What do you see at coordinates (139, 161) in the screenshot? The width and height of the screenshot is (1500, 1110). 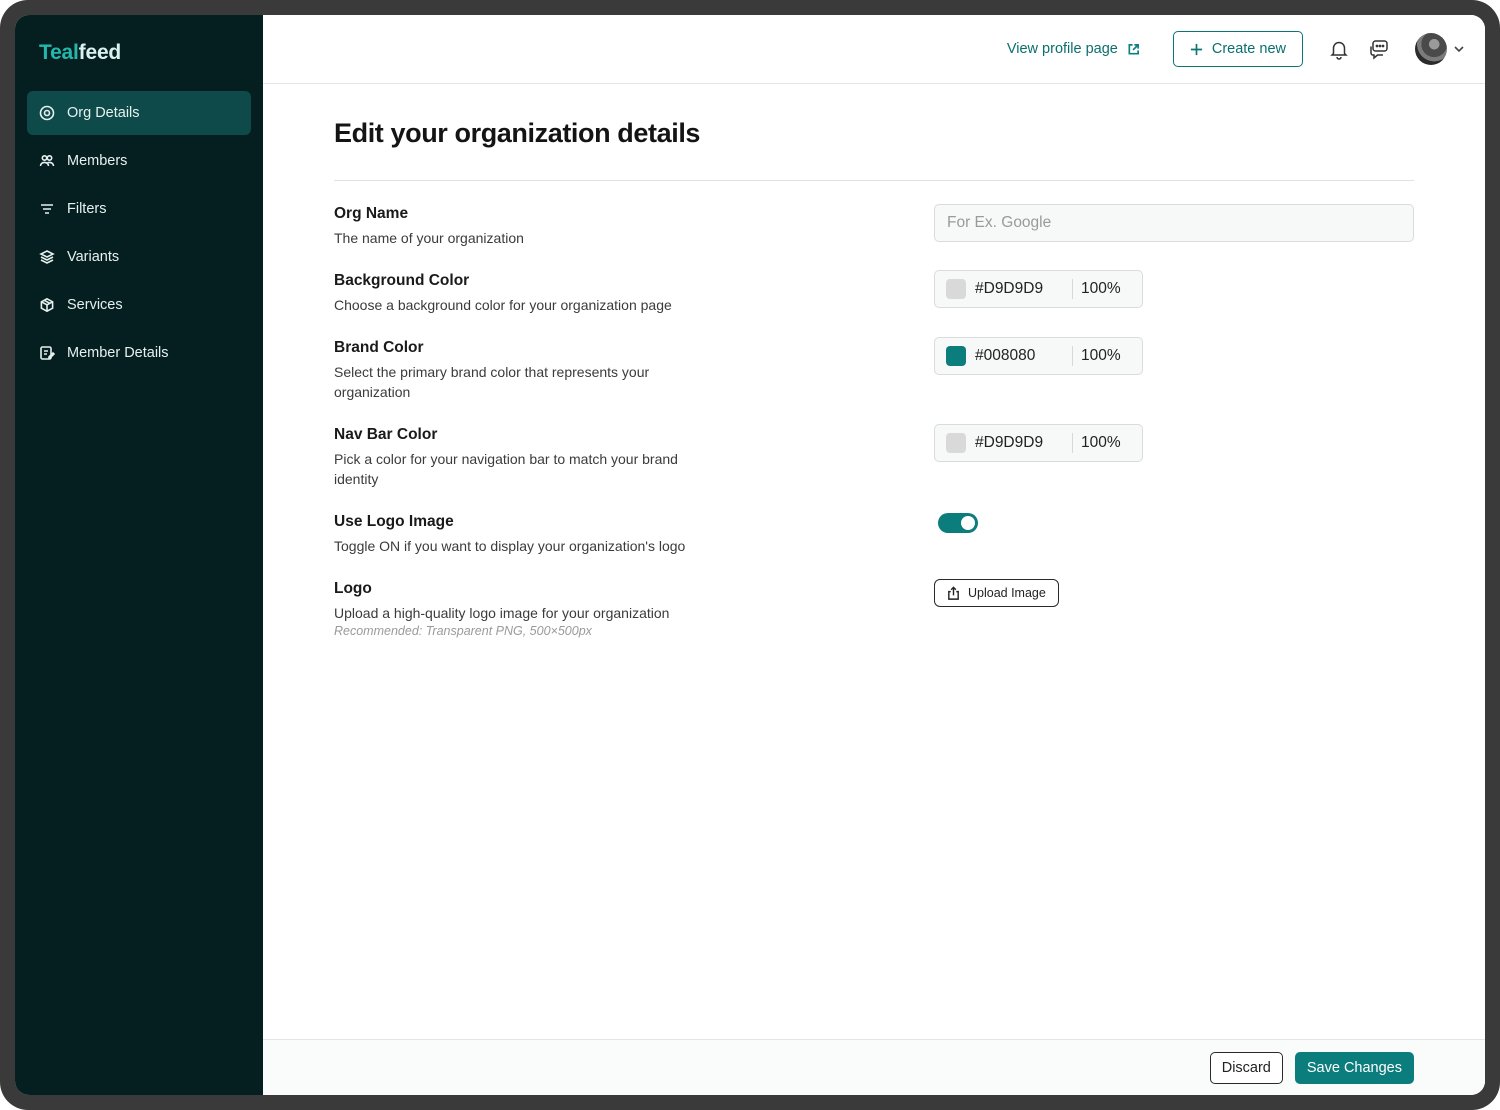 I see `sidebar-item-members: Members` at bounding box center [139, 161].